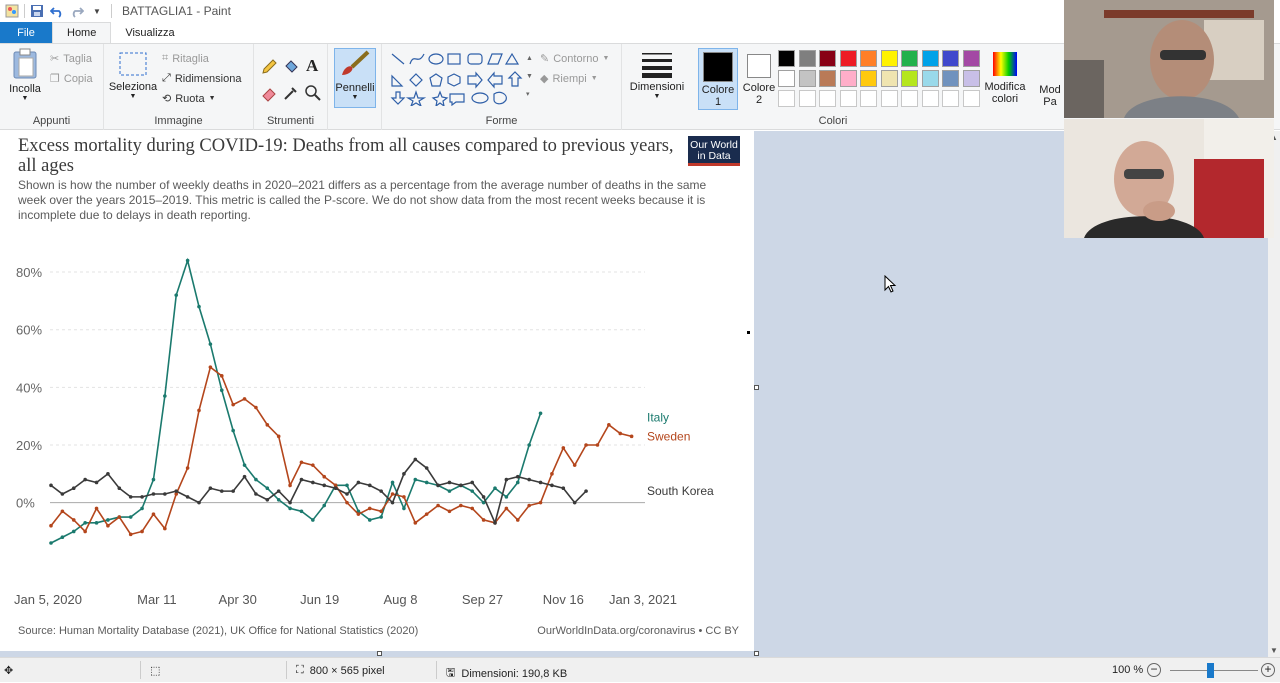  Describe the element at coordinates (657, 75) in the screenshot. I see `size-button: Dimensioni ▼` at that location.